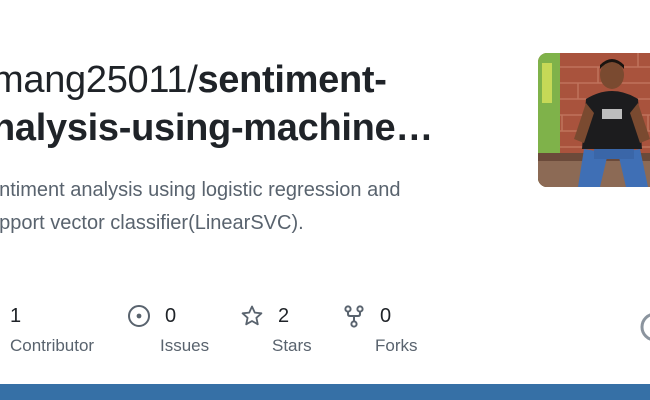 The width and height of the screenshot is (650, 400). What do you see at coordinates (52, 345) in the screenshot?
I see `contributors-label: Contributor` at bounding box center [52, 345].